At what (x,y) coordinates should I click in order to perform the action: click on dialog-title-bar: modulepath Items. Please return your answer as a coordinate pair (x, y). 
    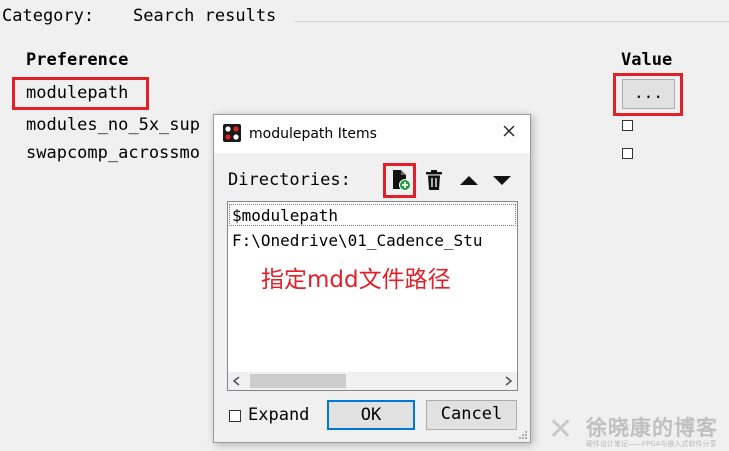
    Looking at the image, I should click on (372, 134).